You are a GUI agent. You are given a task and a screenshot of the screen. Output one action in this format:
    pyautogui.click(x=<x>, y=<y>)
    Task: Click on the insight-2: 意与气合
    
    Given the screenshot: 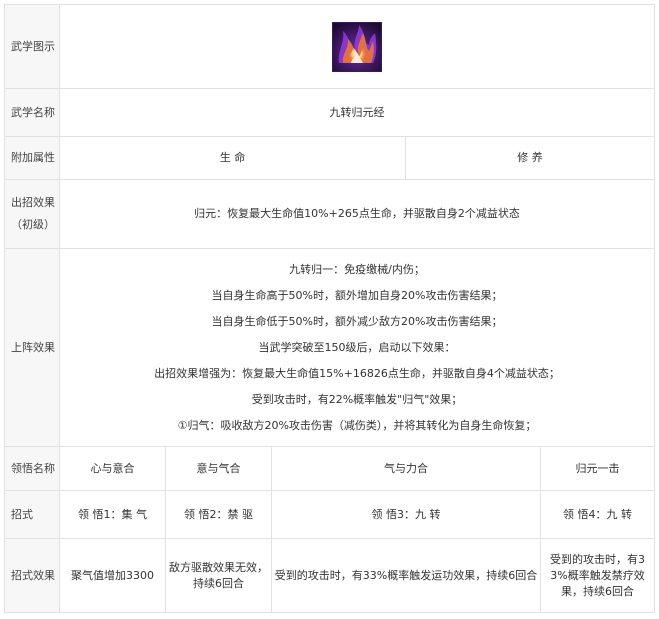 What is the action you would take?
    pyautogui.click(x=218, y=468)
    